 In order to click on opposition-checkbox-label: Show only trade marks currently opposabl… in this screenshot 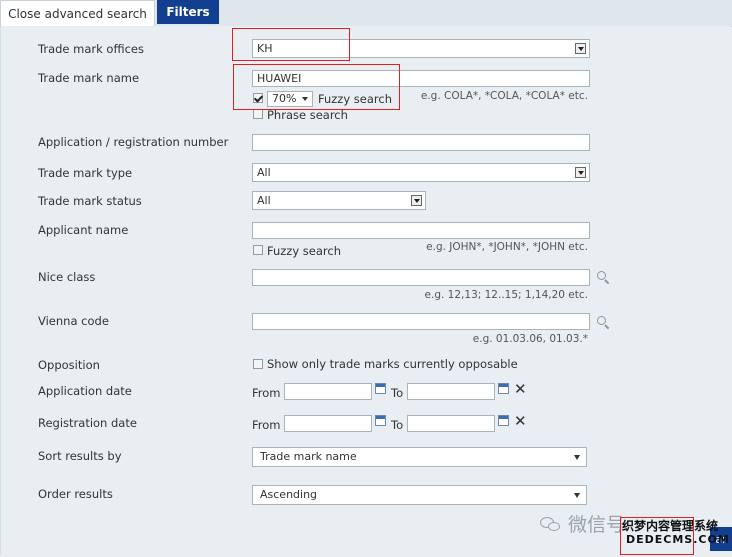, I will do `click(392, 364)`.